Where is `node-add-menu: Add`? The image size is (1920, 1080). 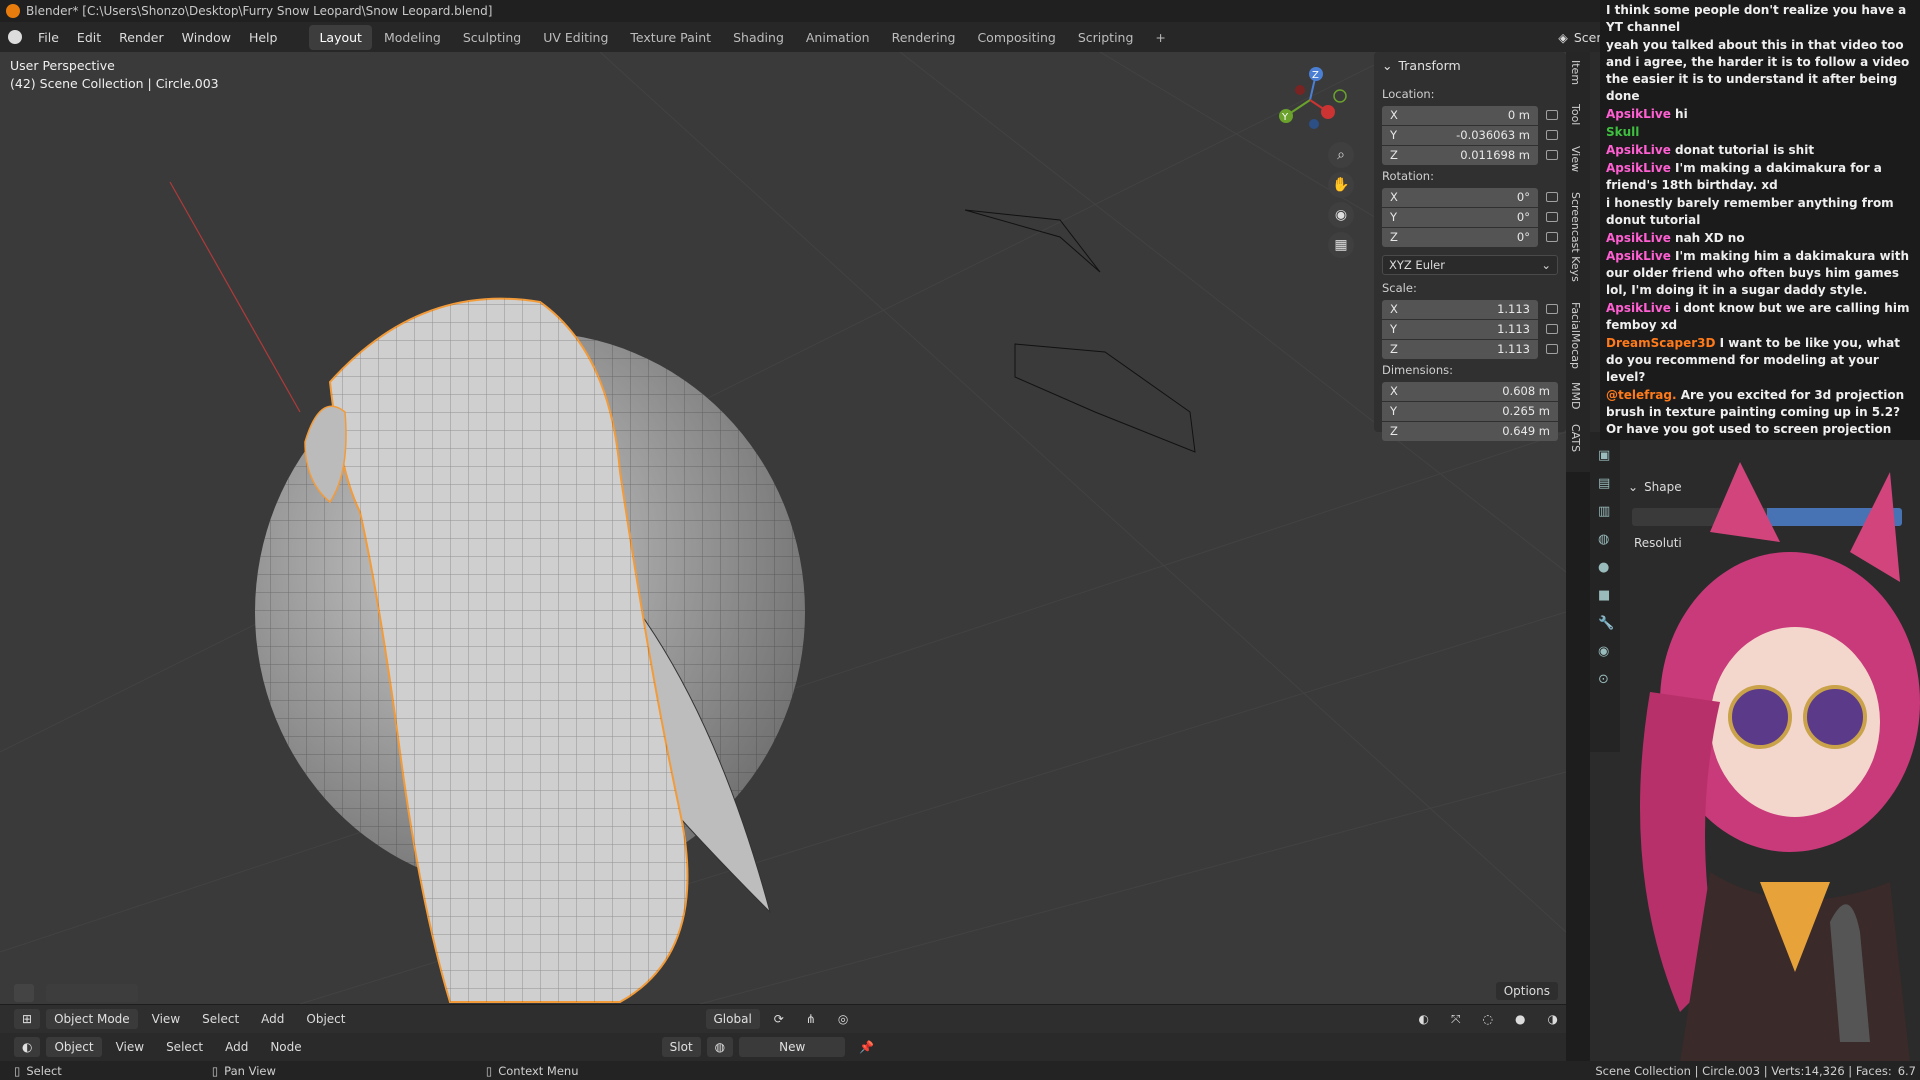 node-add-menu: Add is located at coordinates (236, 1047).